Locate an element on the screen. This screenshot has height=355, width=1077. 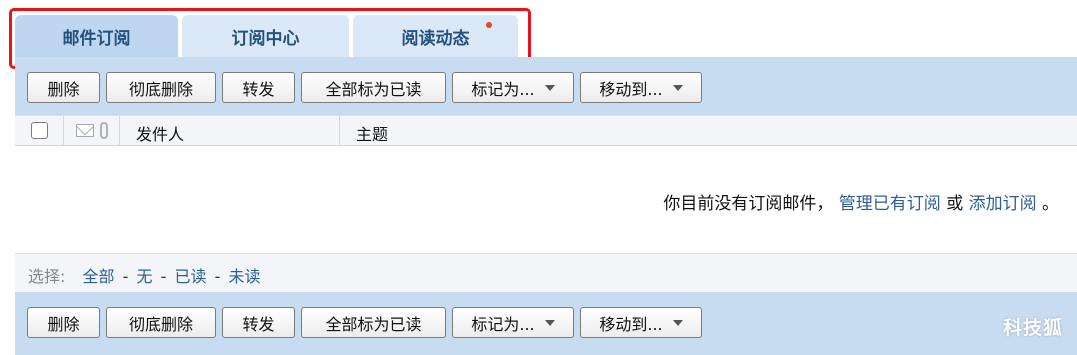
select-none-link: 无 is located at coordinates (144, 276).